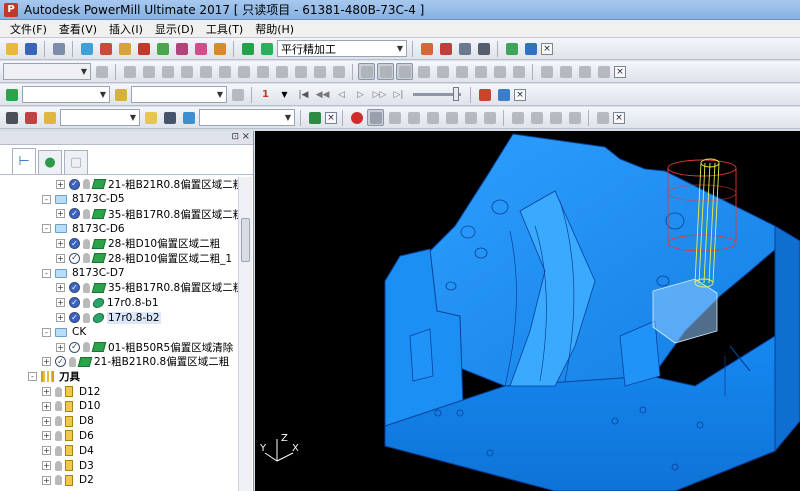 The height and width of the screenshot is (491, 800). What do you see at coordinates (247, 48) in the screenshot?
I see `toolpath-icon` at bounding box center [247, 48].